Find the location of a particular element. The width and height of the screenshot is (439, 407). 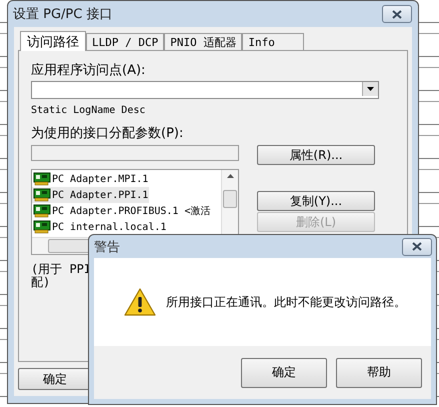

description-text: Static LogName Desc is located at coordinates (88, 110).